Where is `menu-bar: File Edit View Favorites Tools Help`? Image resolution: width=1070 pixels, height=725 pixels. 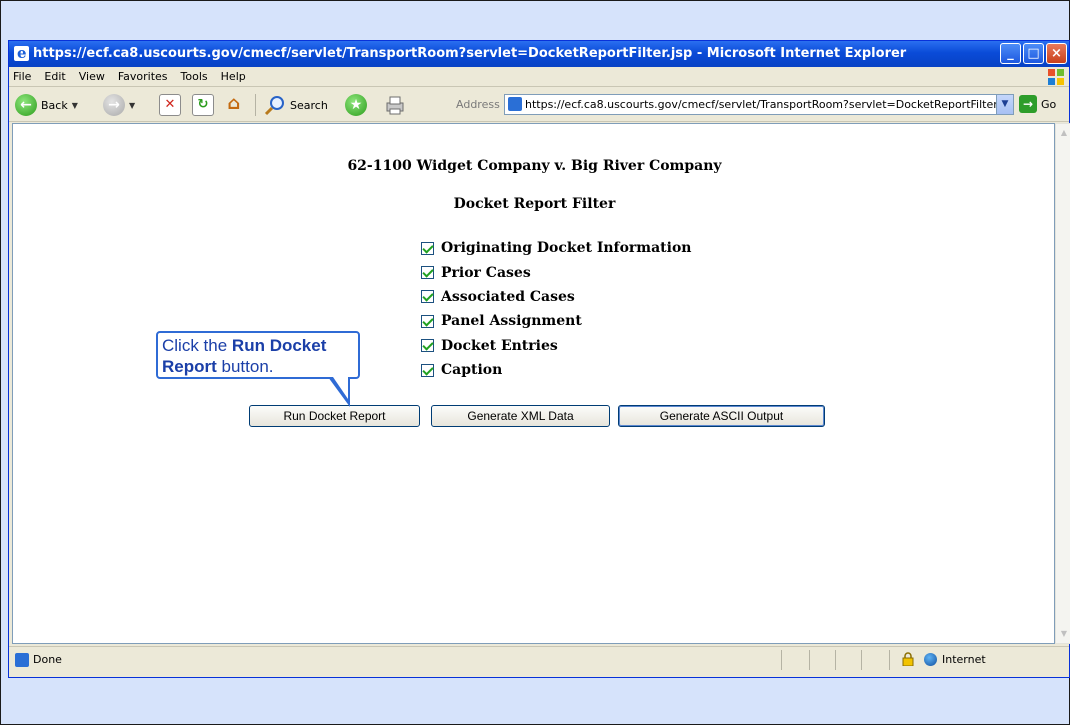 menu-bar: File Edit View Favorites Tools Help is located at coordinates (539, 77).